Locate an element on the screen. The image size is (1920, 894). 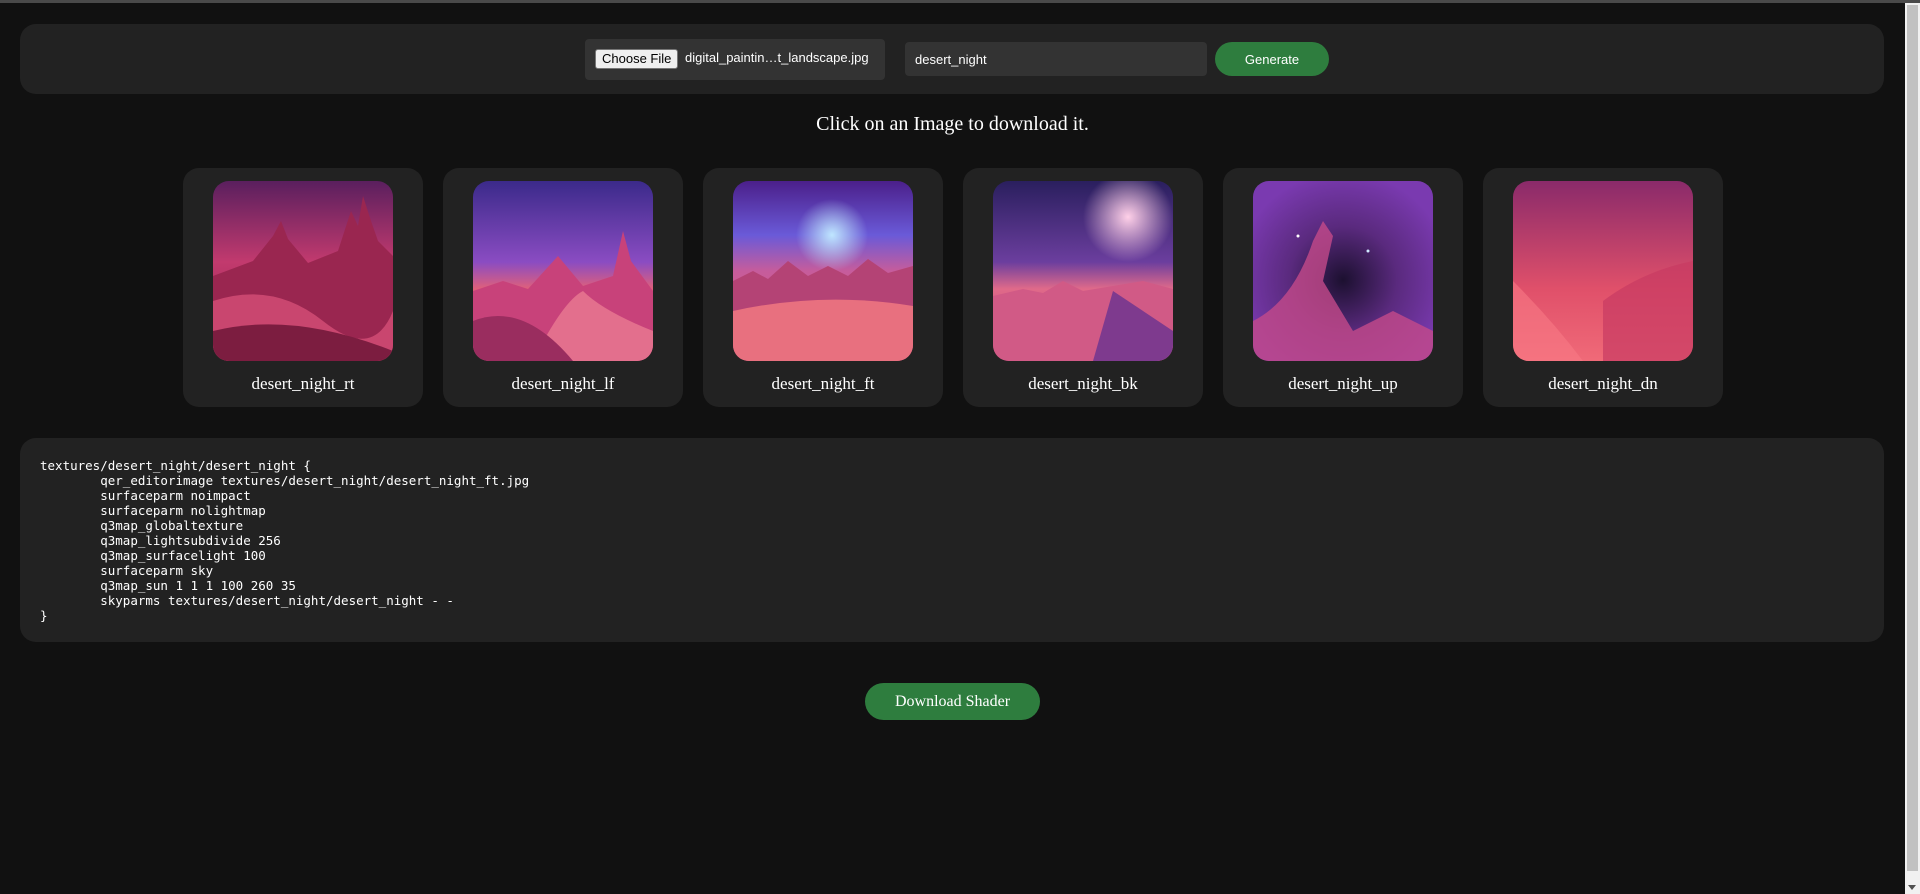
image-label: desert_night_ft is located at coordinates (823, 383).